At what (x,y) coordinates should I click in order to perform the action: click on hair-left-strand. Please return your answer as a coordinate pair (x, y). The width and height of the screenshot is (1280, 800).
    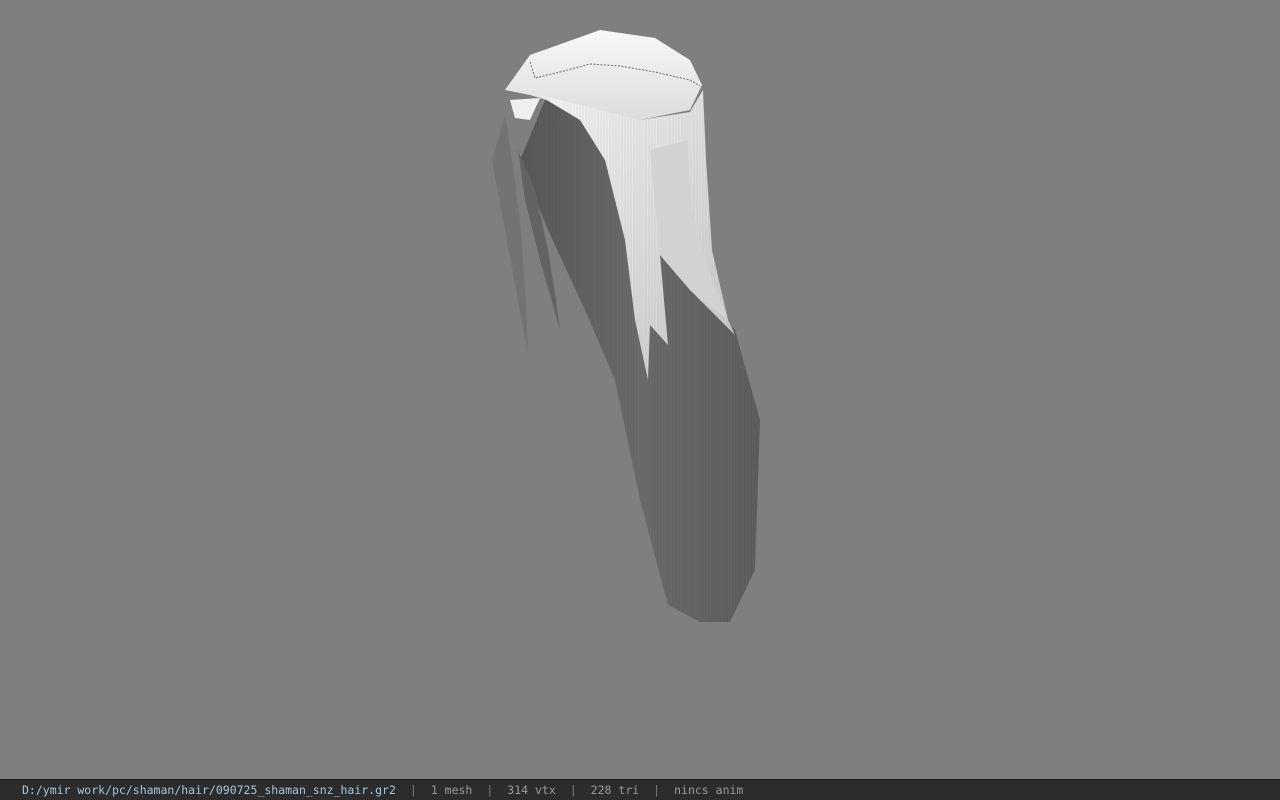
    Looking at the image, I should click on (510, 235).